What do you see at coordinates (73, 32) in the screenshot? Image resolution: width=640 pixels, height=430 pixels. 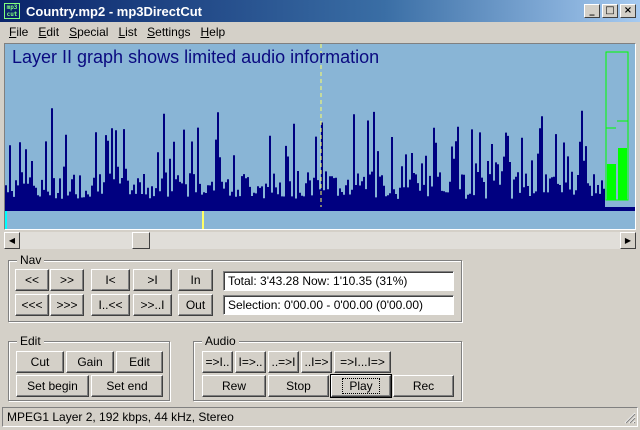 I see `menu-special-accesskey: S` at bounding box center [73, 32].